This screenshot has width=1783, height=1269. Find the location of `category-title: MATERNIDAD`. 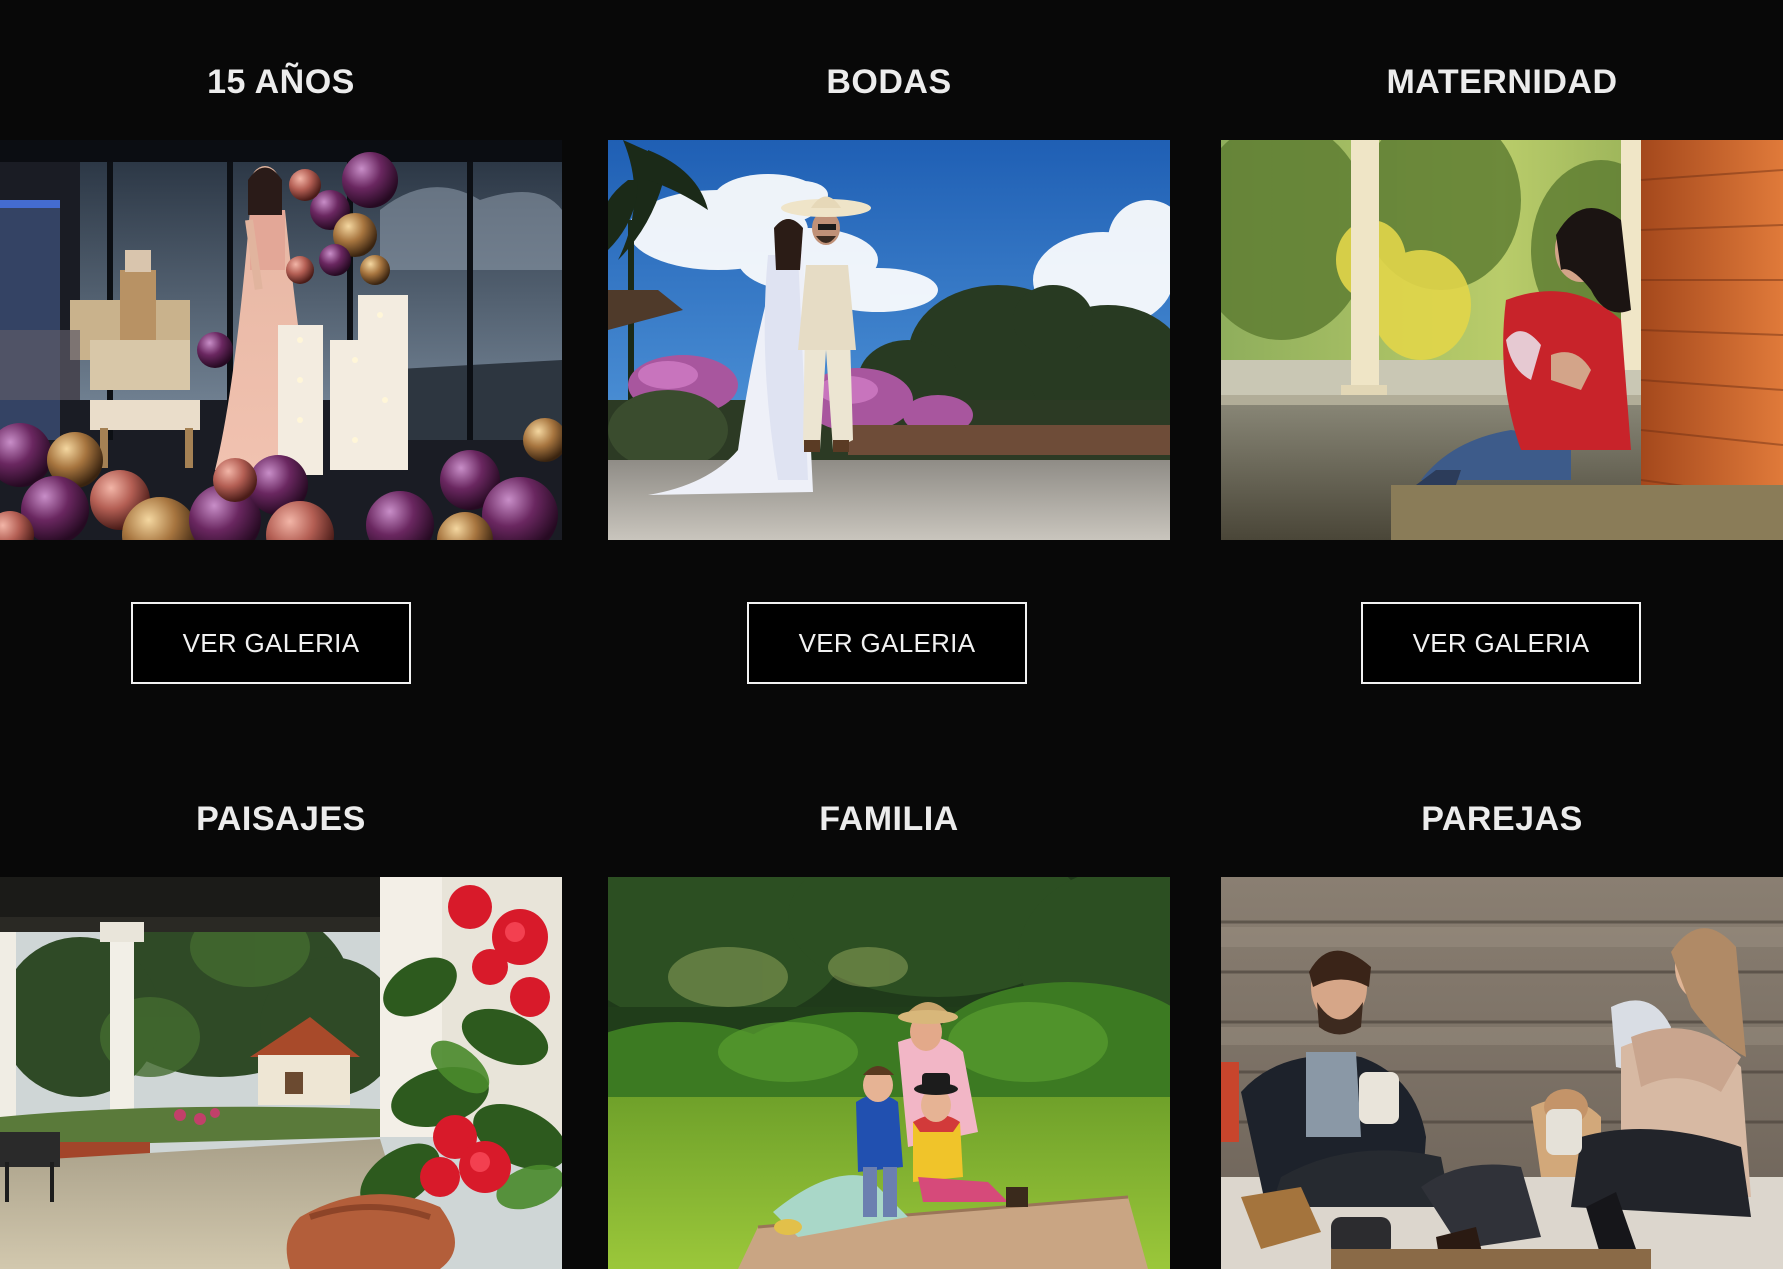

category-title: MATERNIDAD is located at coordinates (1502, 82).